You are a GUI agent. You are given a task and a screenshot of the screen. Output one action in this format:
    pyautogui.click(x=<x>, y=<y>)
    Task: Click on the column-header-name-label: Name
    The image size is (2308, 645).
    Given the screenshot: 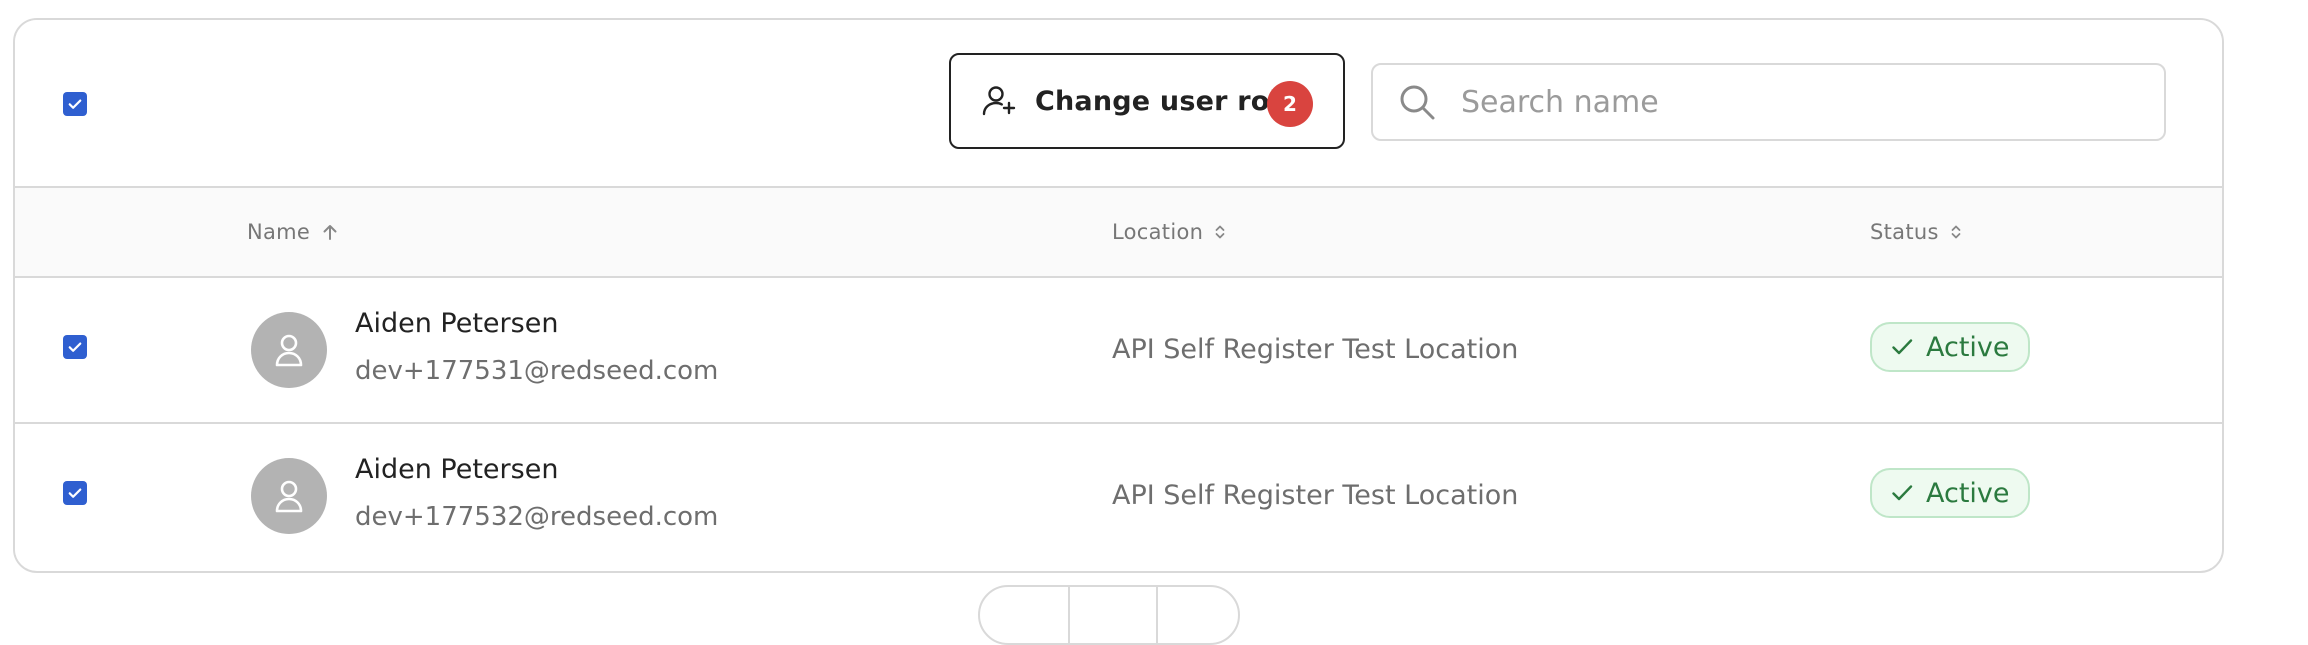 What is the action you would take?
    pyautogui.click(x=279, y=232)
    